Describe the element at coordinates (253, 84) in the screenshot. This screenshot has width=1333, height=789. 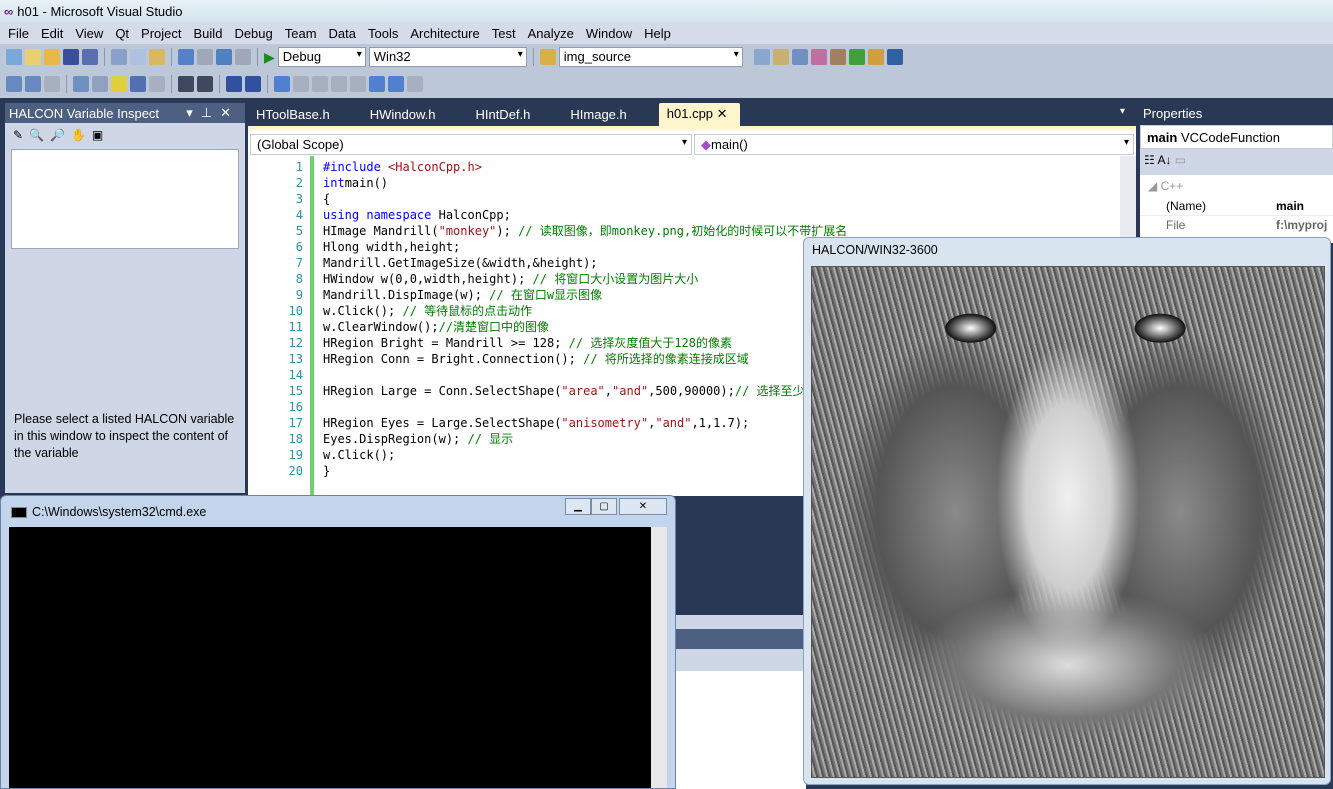
I see `uncomment-icon` at that location.